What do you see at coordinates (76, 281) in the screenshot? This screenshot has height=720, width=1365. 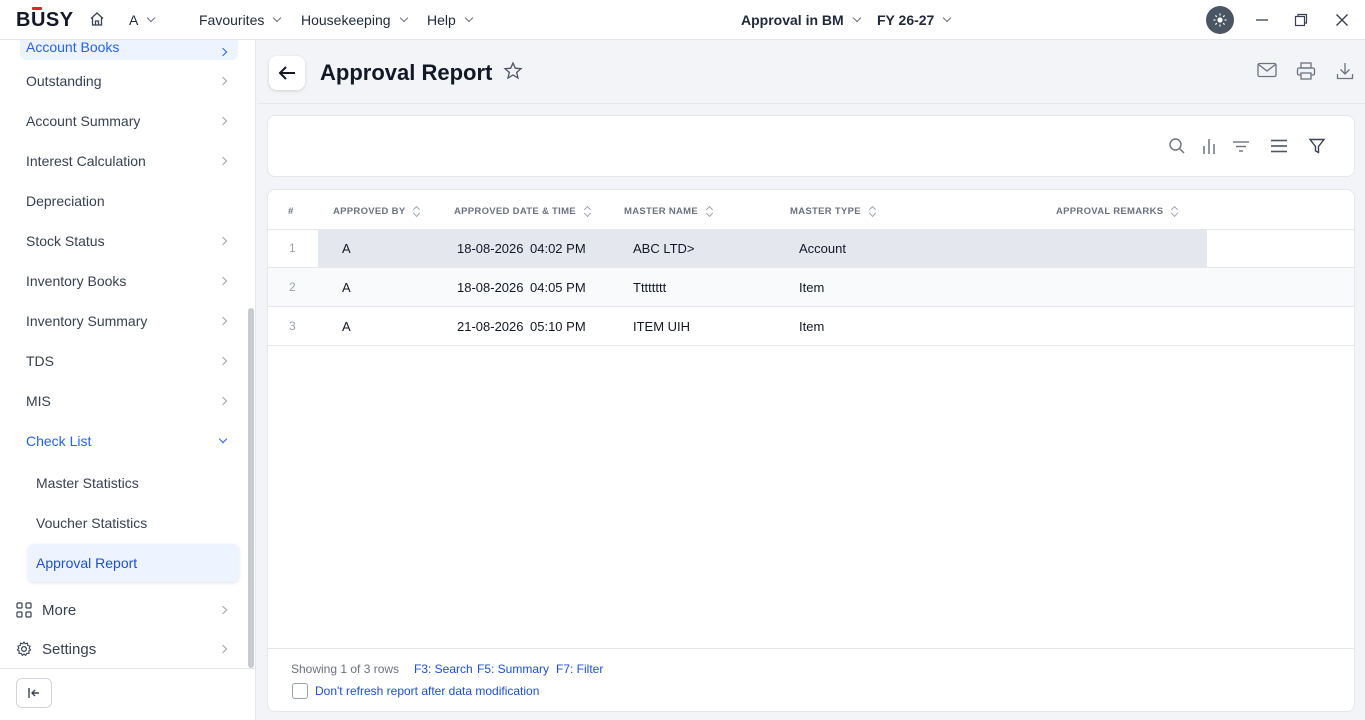 I see `sidebar-item-label: Inventory Books` at bounding box center [76, 281].